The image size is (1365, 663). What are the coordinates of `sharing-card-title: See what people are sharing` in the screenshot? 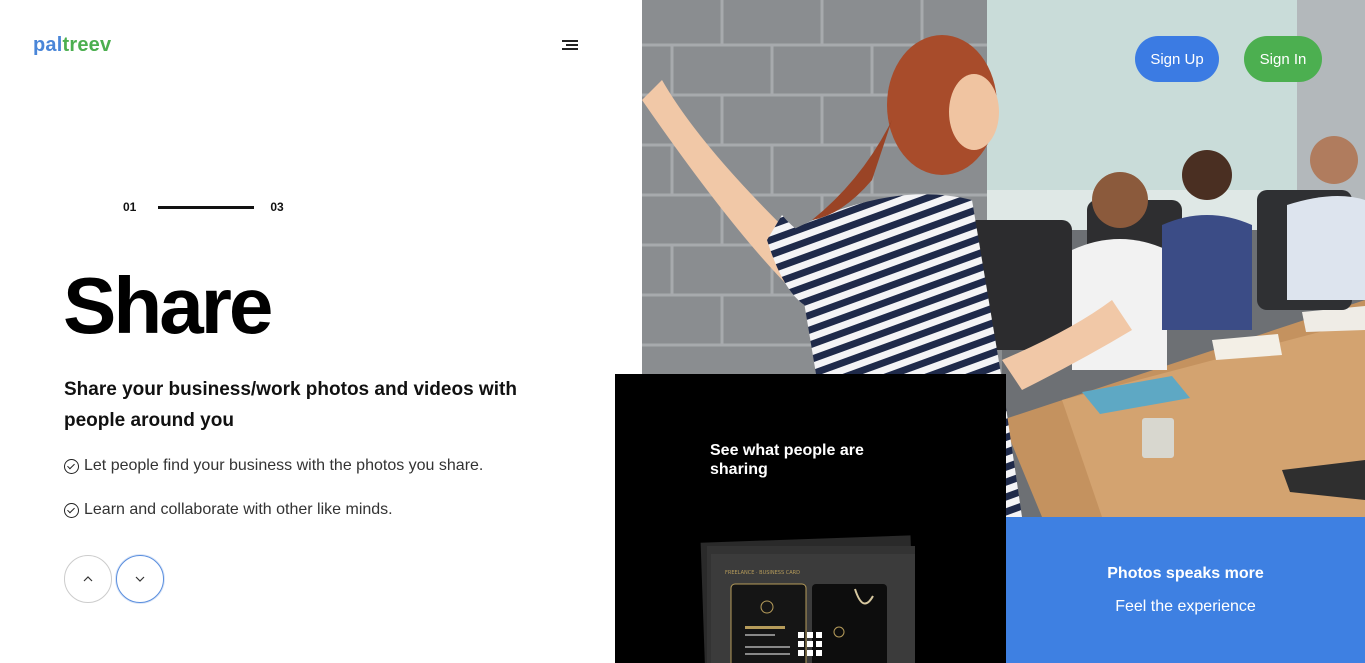 It's located at (787, 460).